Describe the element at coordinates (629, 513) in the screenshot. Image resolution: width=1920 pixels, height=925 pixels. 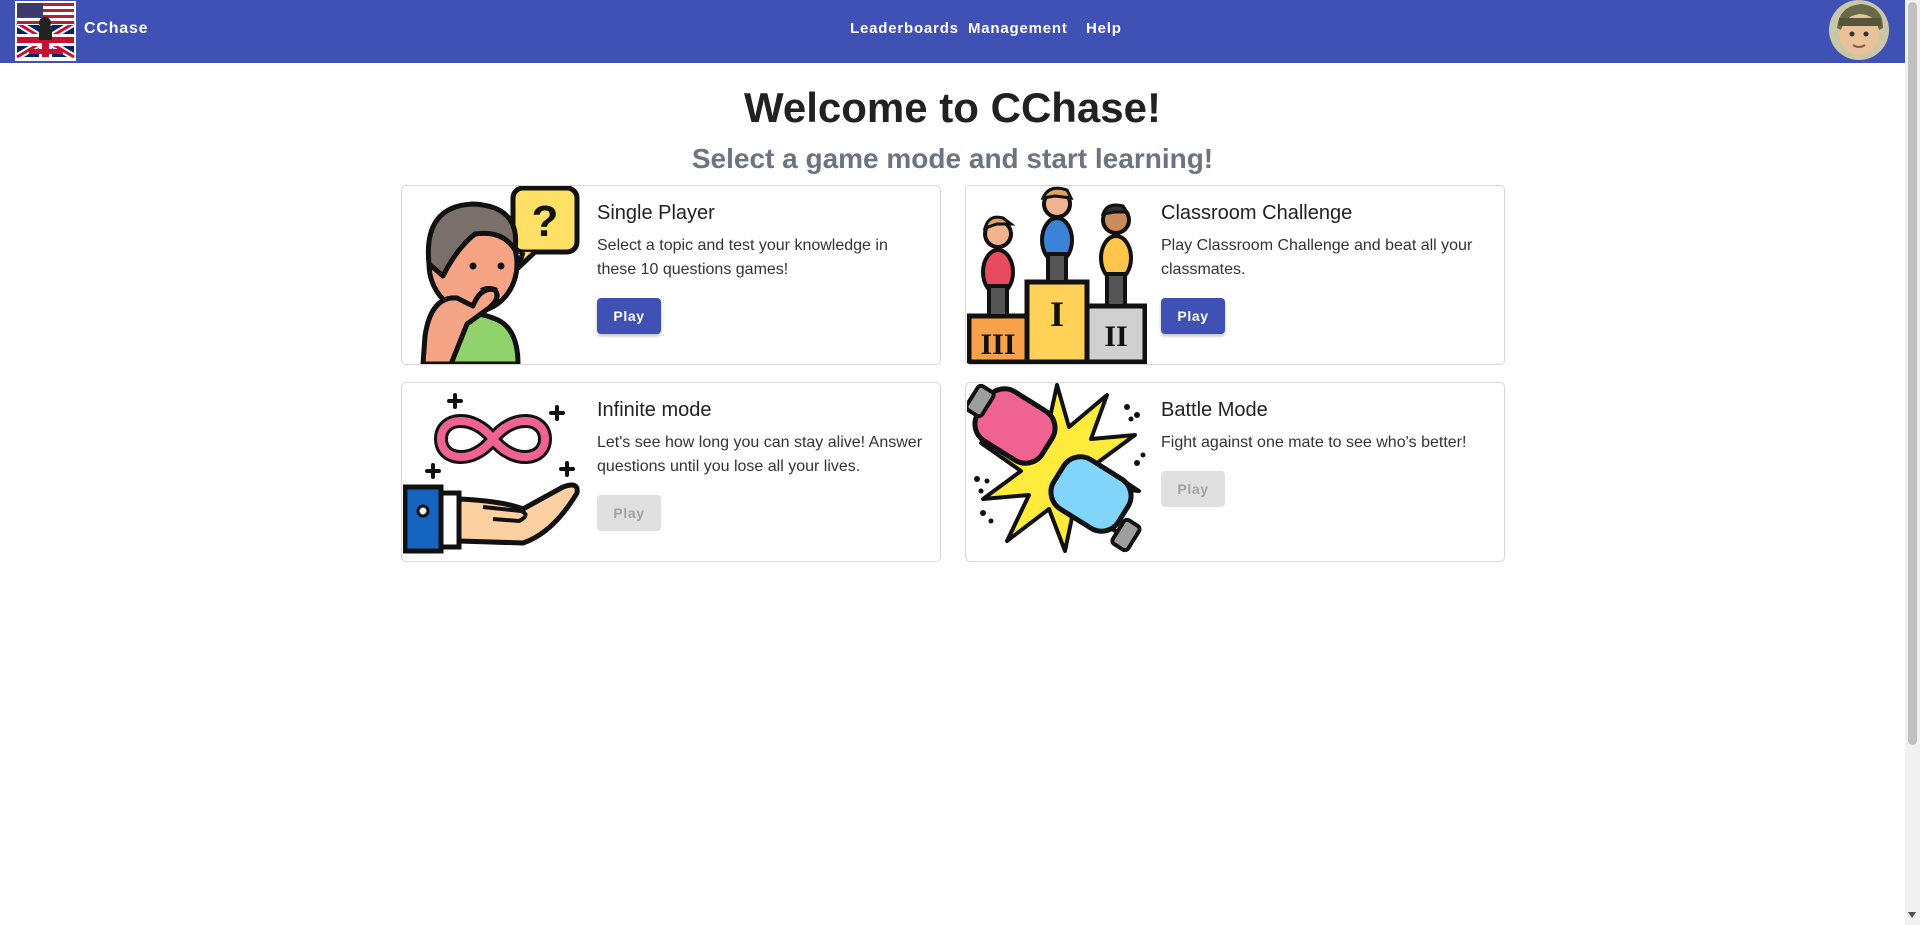
I see `infinite-mode-play-button: Play` at that location.